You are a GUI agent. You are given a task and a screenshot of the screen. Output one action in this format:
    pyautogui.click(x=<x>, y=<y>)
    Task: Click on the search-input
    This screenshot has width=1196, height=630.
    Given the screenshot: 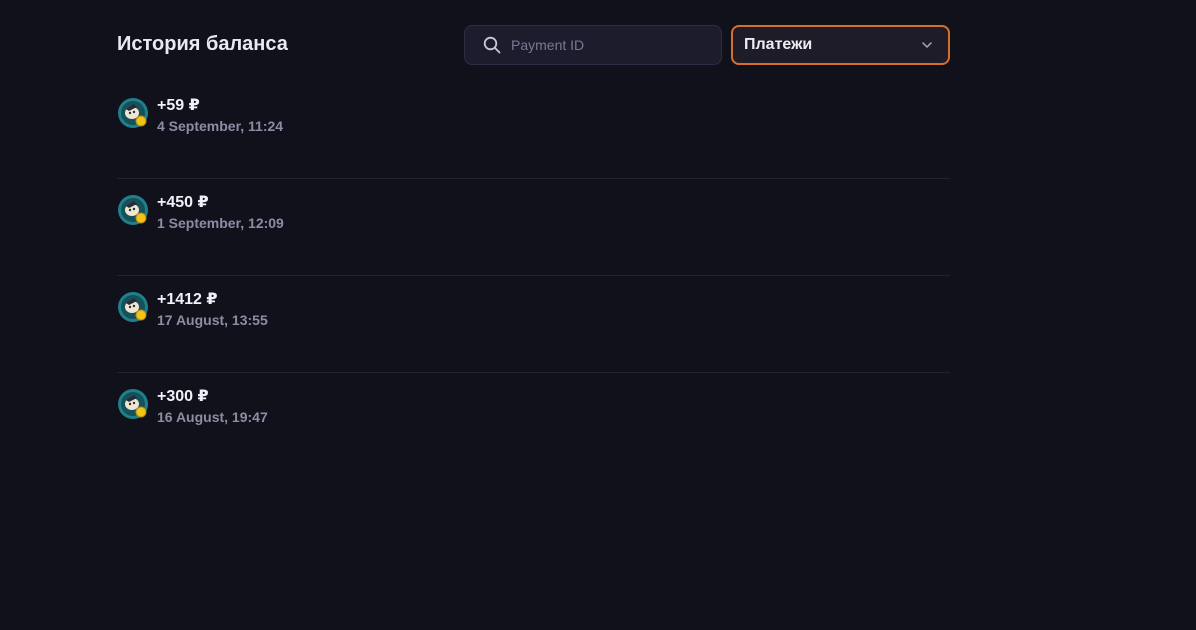 What is the action you would take?
    pyautogui.click(x=611, y=45)
    